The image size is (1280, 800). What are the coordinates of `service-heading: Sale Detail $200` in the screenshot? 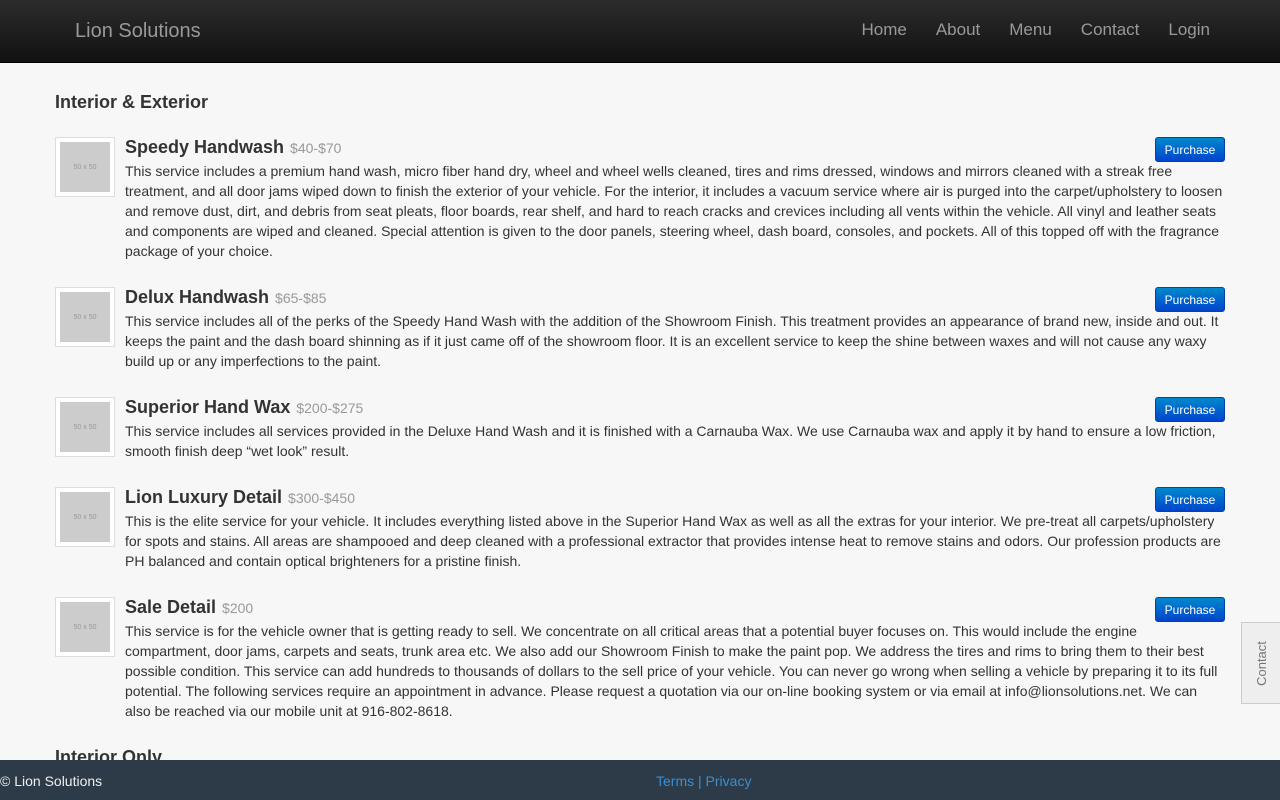 It's located at (675, 608).